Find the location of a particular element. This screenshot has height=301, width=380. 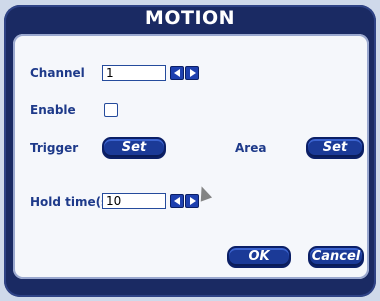

channel-label: Channel is located at coordinates (57, 73).